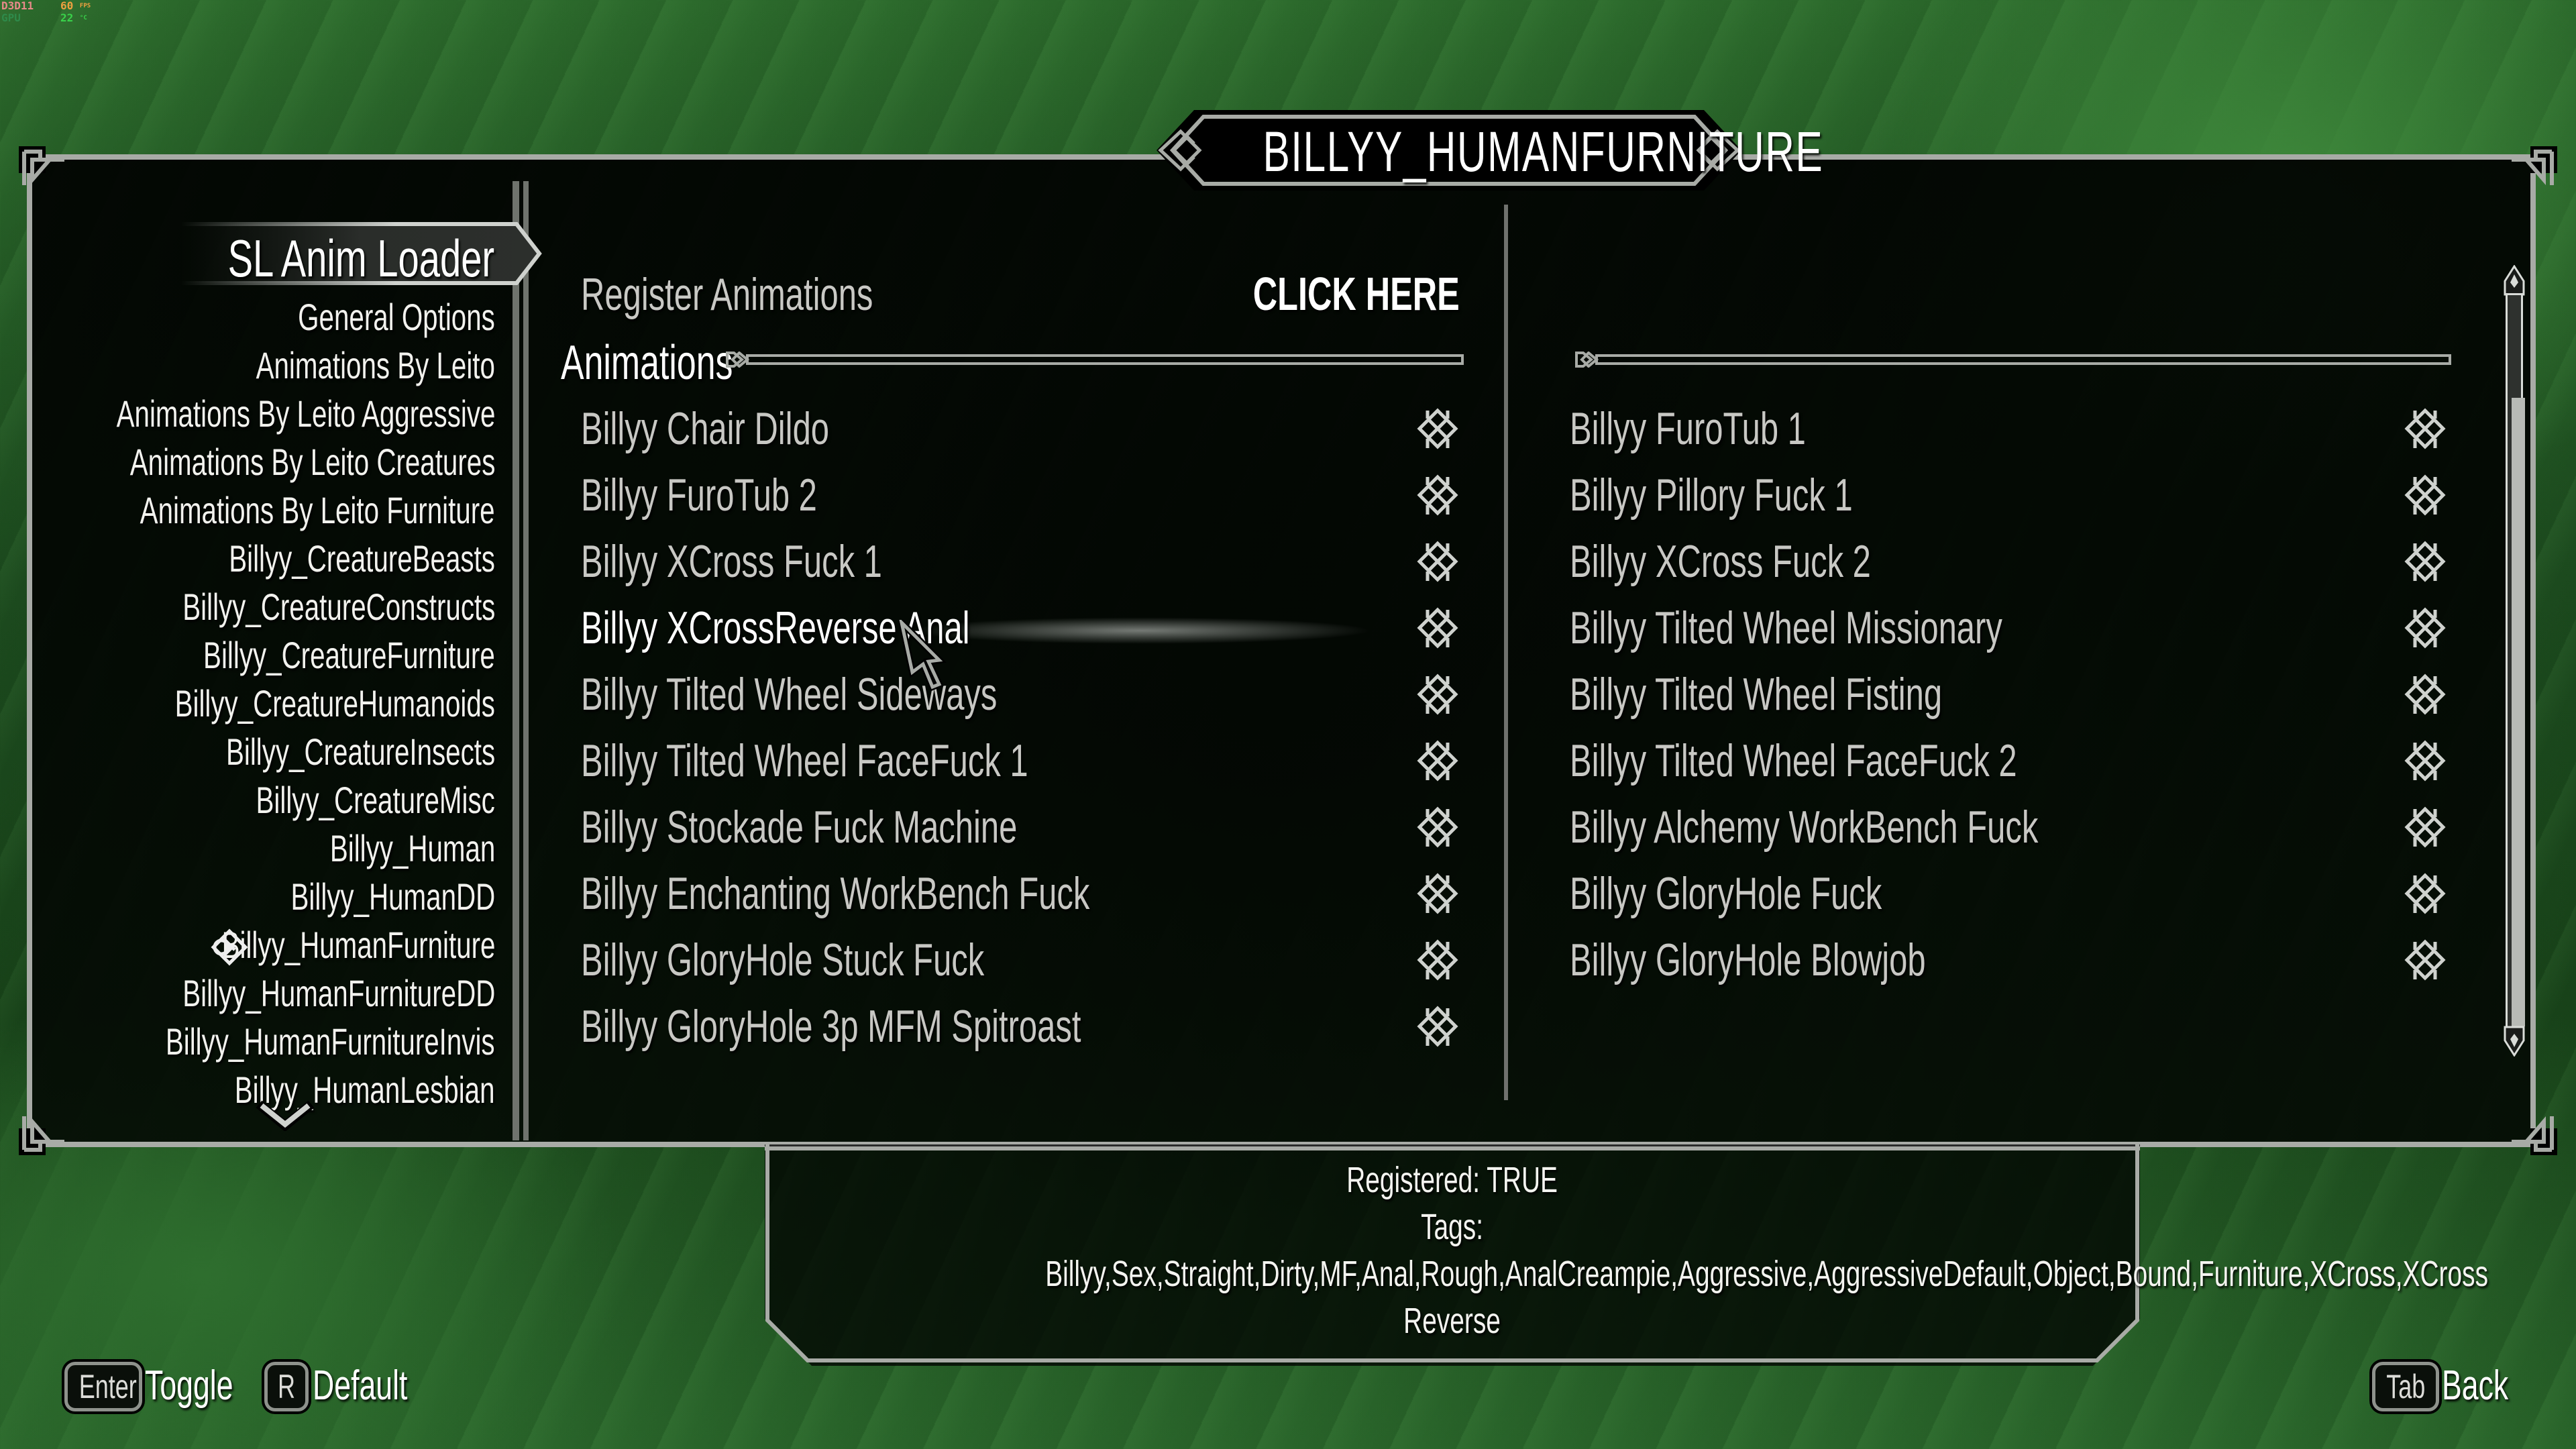 The image size is (2576, 1449). Describe the element at coordinates (789, 694) in the screenshot. I see `animation-name: Billyy Tilted Wheel Sideways` at that location.